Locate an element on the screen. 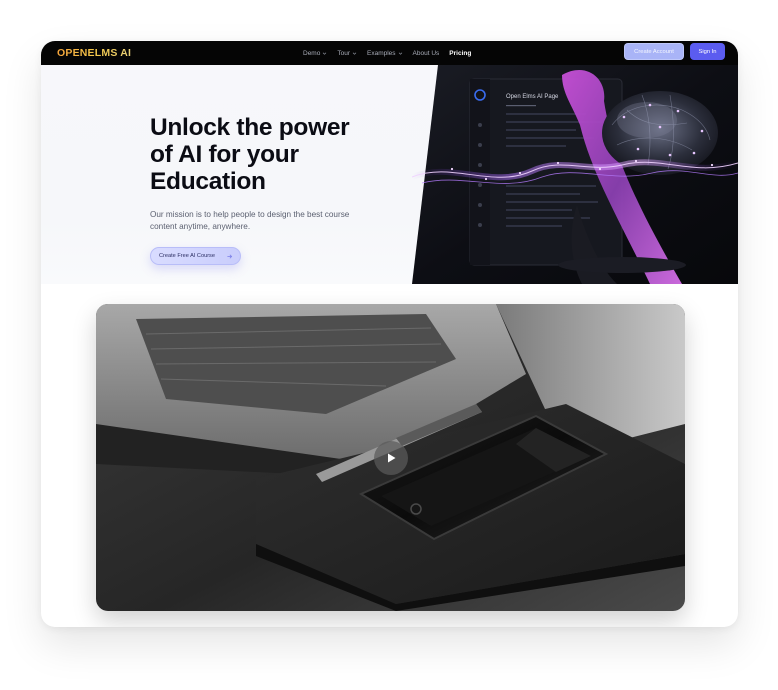  arrow-right-icon is located at coordinates (230, 256).